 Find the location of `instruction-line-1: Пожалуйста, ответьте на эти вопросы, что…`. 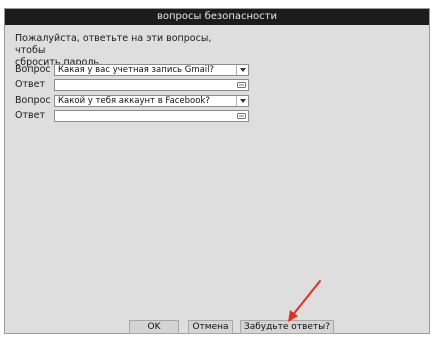

instruction-line-1: Пожалуйста, ответьте на эти вопросы, что… is located at coordinates (113, 44).